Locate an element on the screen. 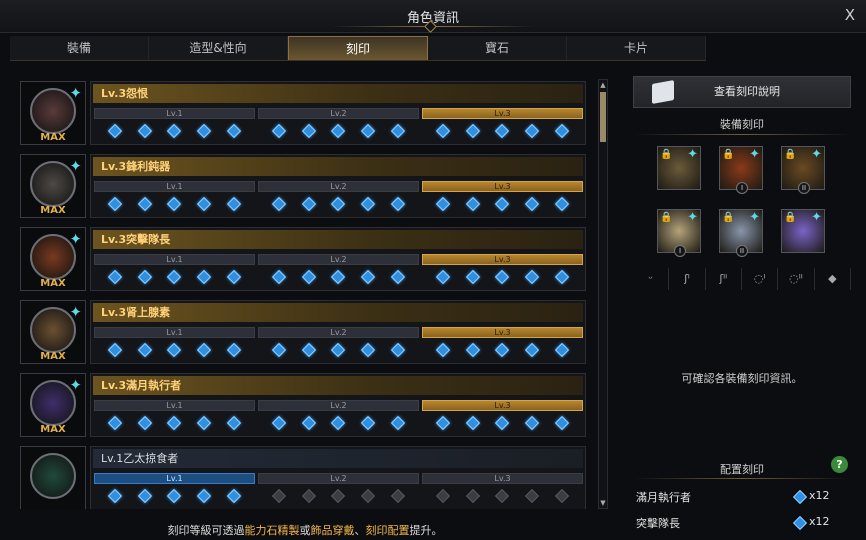 The height and width of the screenshot is (540, 866). level-segment: Lv.3 is located at coordinates (502, 405).